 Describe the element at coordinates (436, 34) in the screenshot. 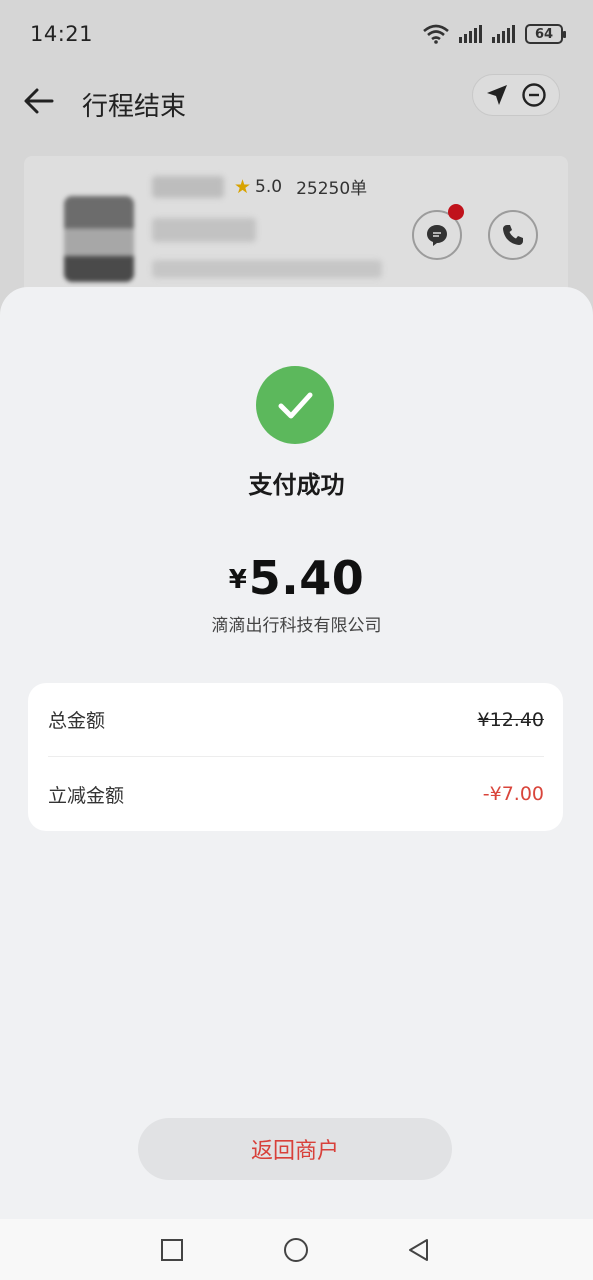

I see `wifi-icon` at that location.